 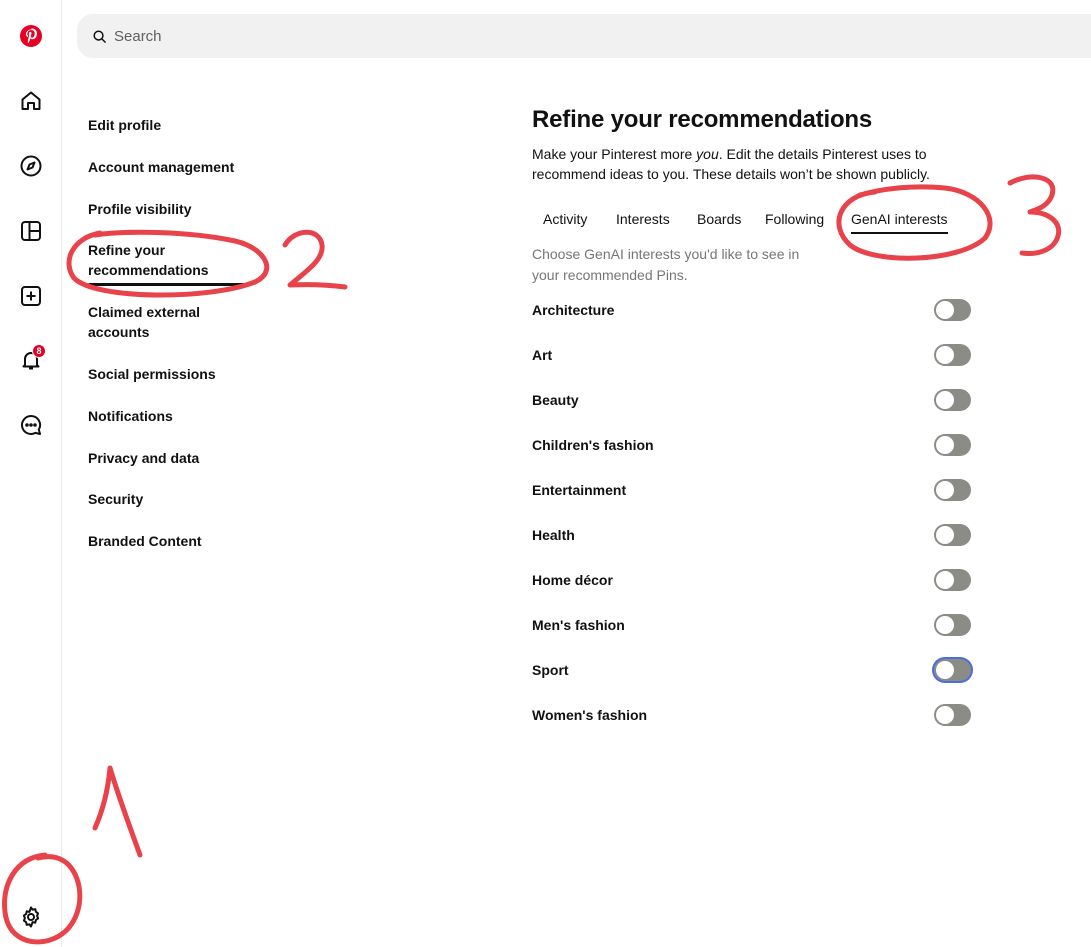 I want to click on interest-label: Art, so click(x=542, y=355).